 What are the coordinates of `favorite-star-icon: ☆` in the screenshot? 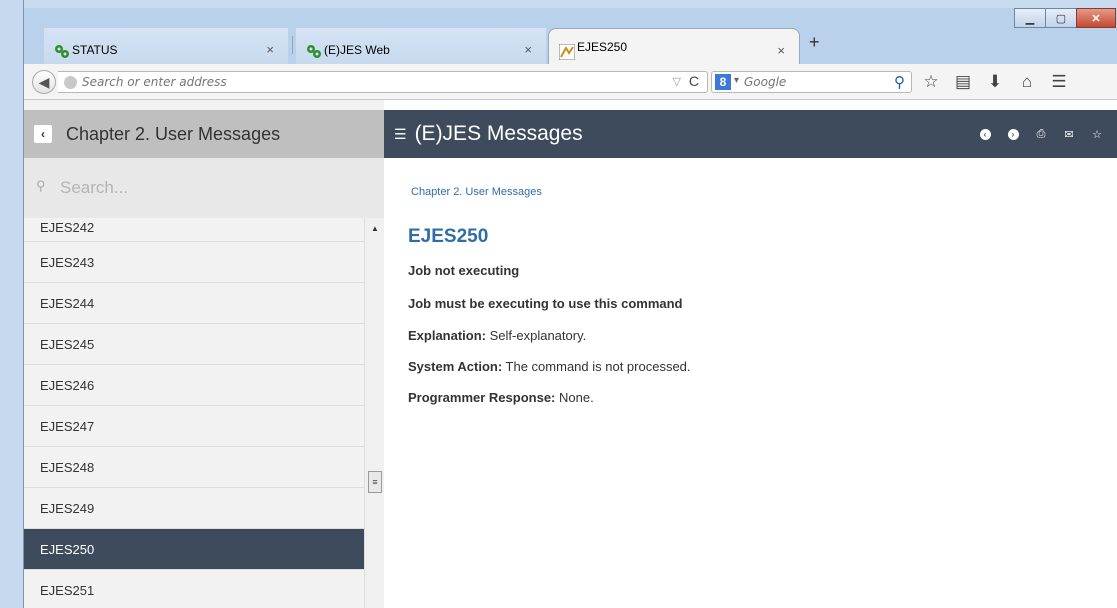 It's located at (1097, 134).